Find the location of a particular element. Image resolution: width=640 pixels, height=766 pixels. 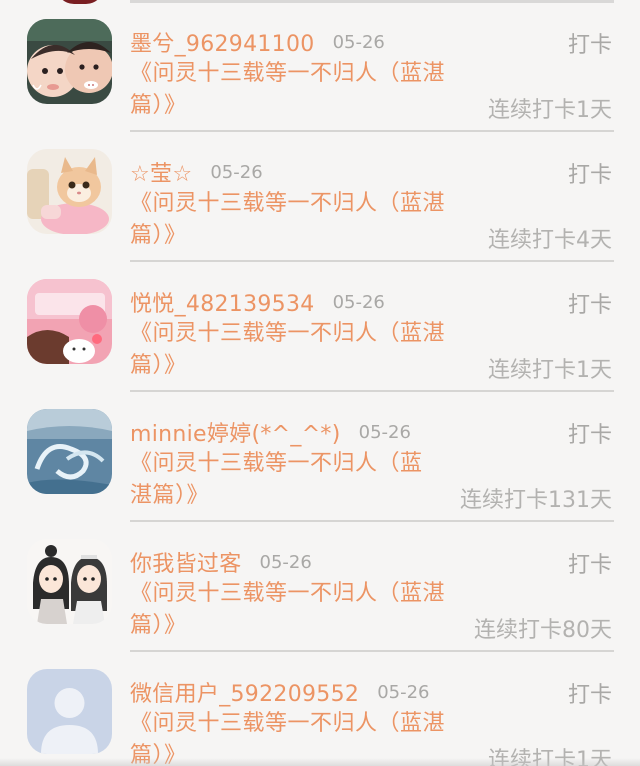

default-user-avatar is located at coordinates (69, 711).